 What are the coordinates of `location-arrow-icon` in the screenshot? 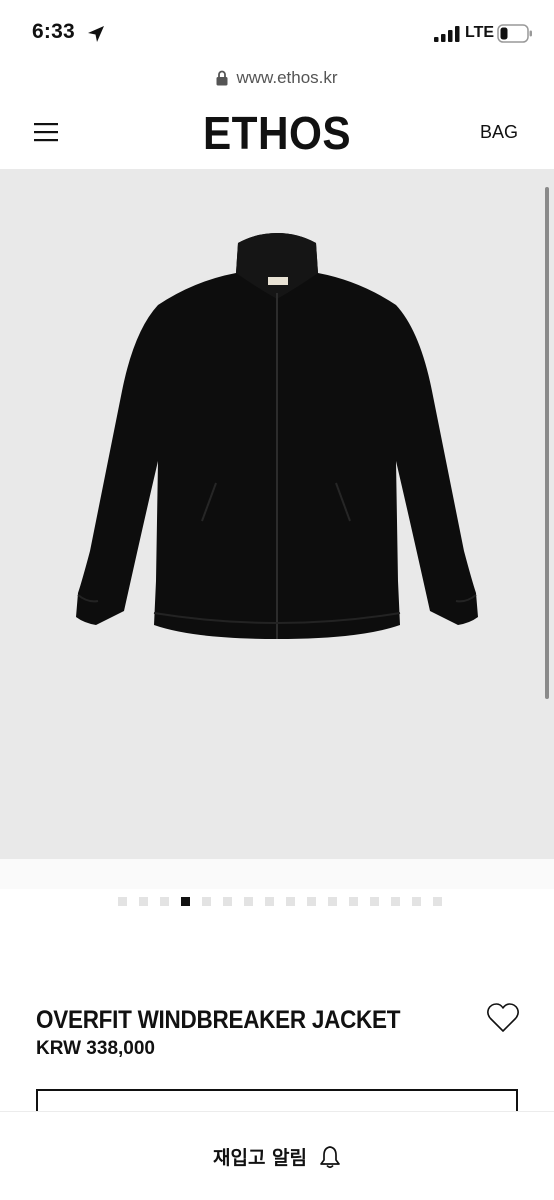 It's located at (96, 34).